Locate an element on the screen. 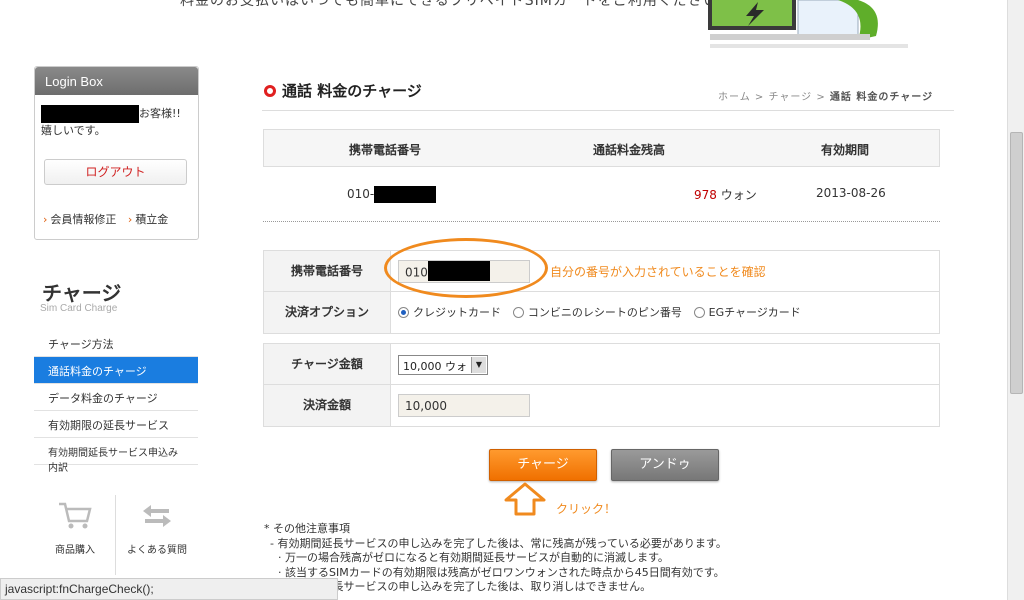  amount-form: チャージ金額 10,000 ウォ ▼ 決済金額 10,000 is located at coordinates (601, 385).